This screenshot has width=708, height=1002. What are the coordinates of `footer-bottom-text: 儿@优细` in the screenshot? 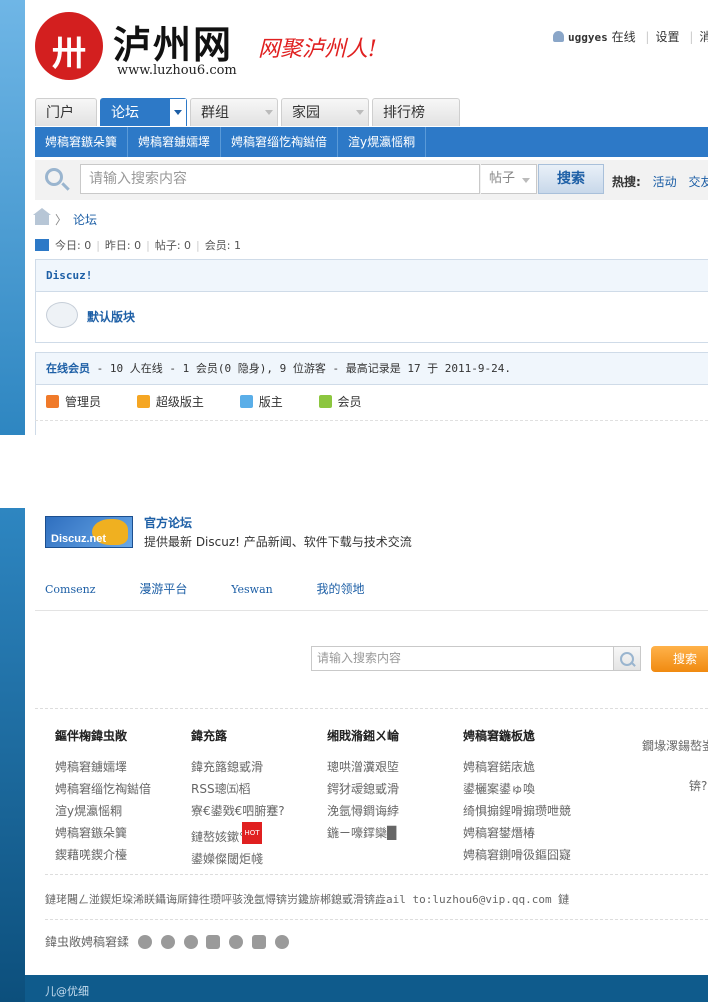 It's located at (67, 991).